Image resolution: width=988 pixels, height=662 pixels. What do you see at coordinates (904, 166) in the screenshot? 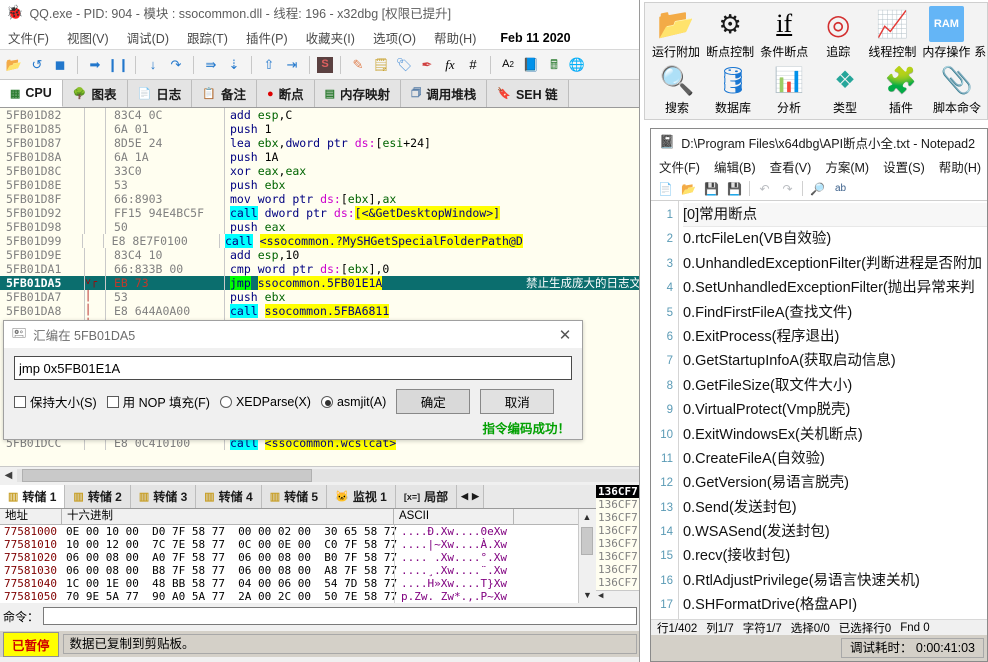
I see `np-menu-settings: 设置(S)` at bounding box center [904, 166].